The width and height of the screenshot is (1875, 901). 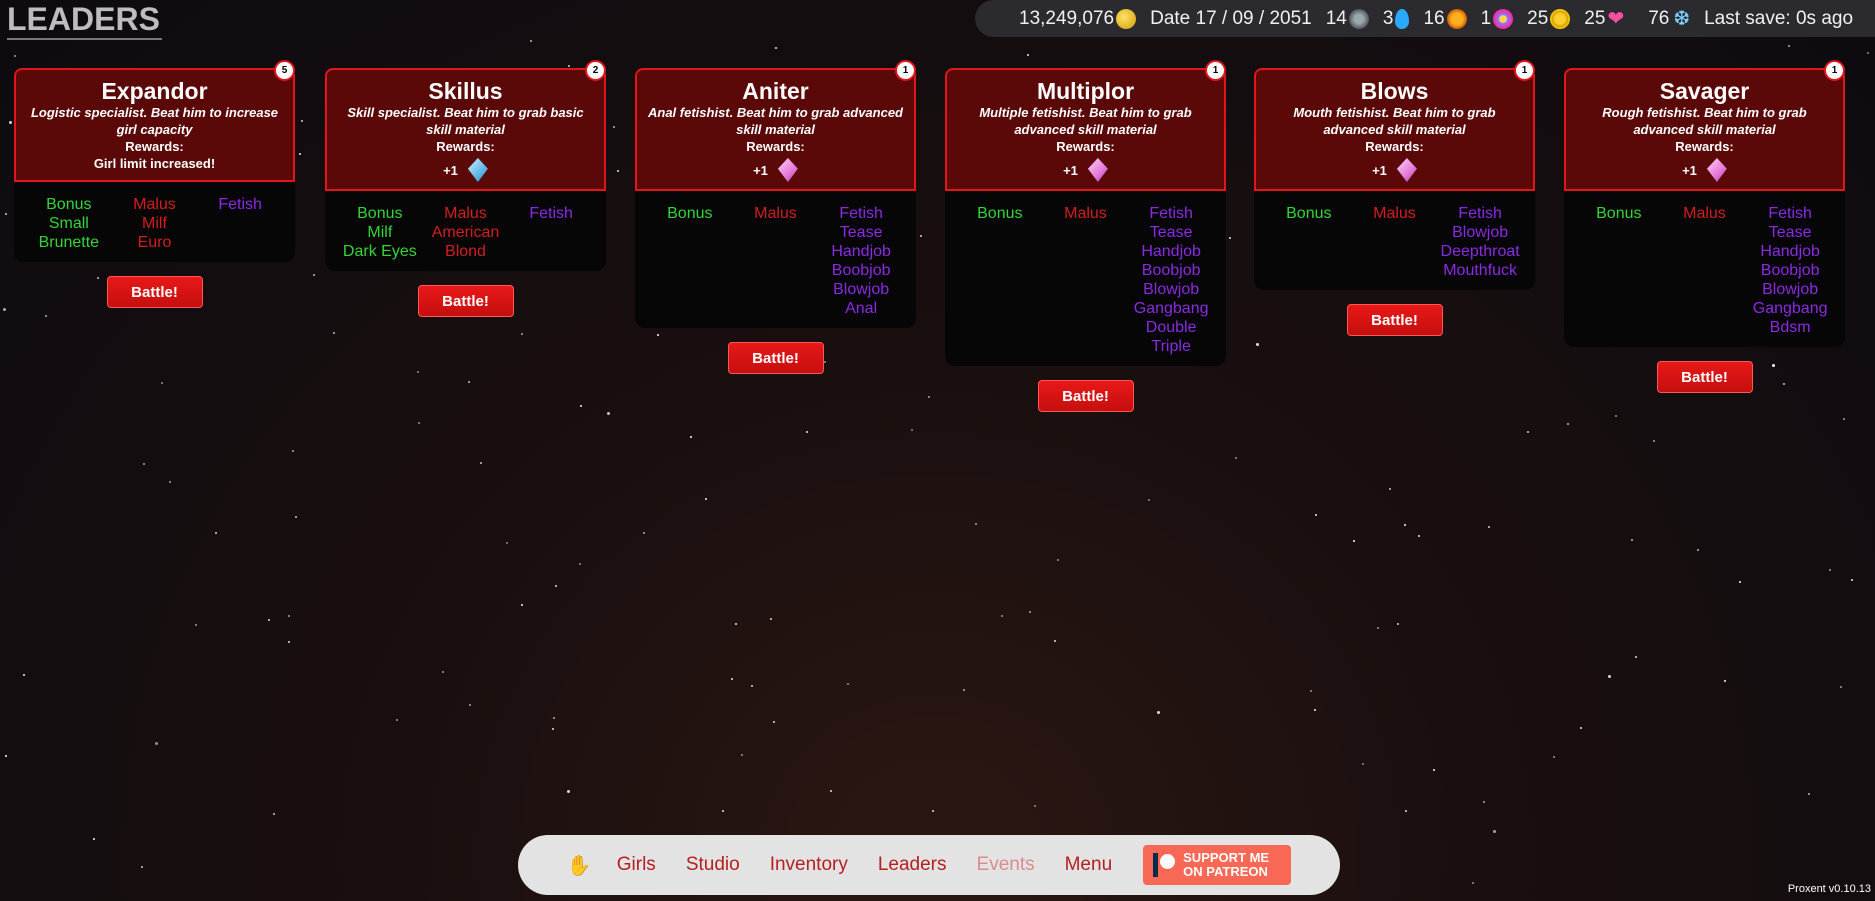 I want to click on reward-amount: +1, so click(x=1379, y=170).